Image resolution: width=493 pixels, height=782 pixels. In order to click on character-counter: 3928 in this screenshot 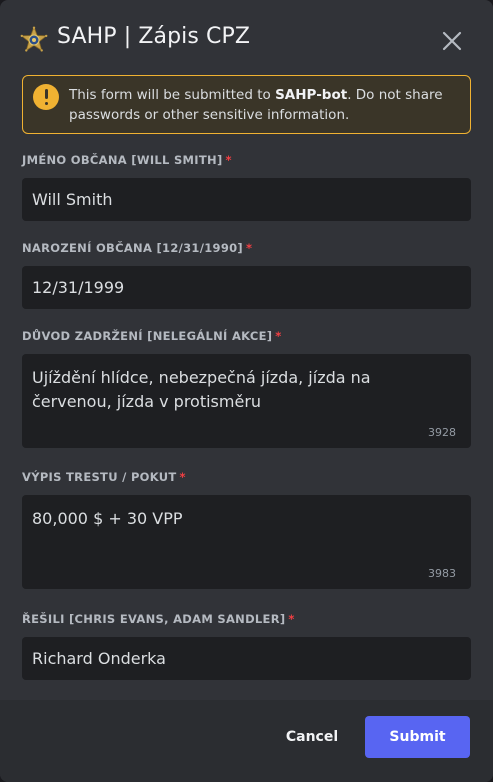, I will do `click(442, 432)`.